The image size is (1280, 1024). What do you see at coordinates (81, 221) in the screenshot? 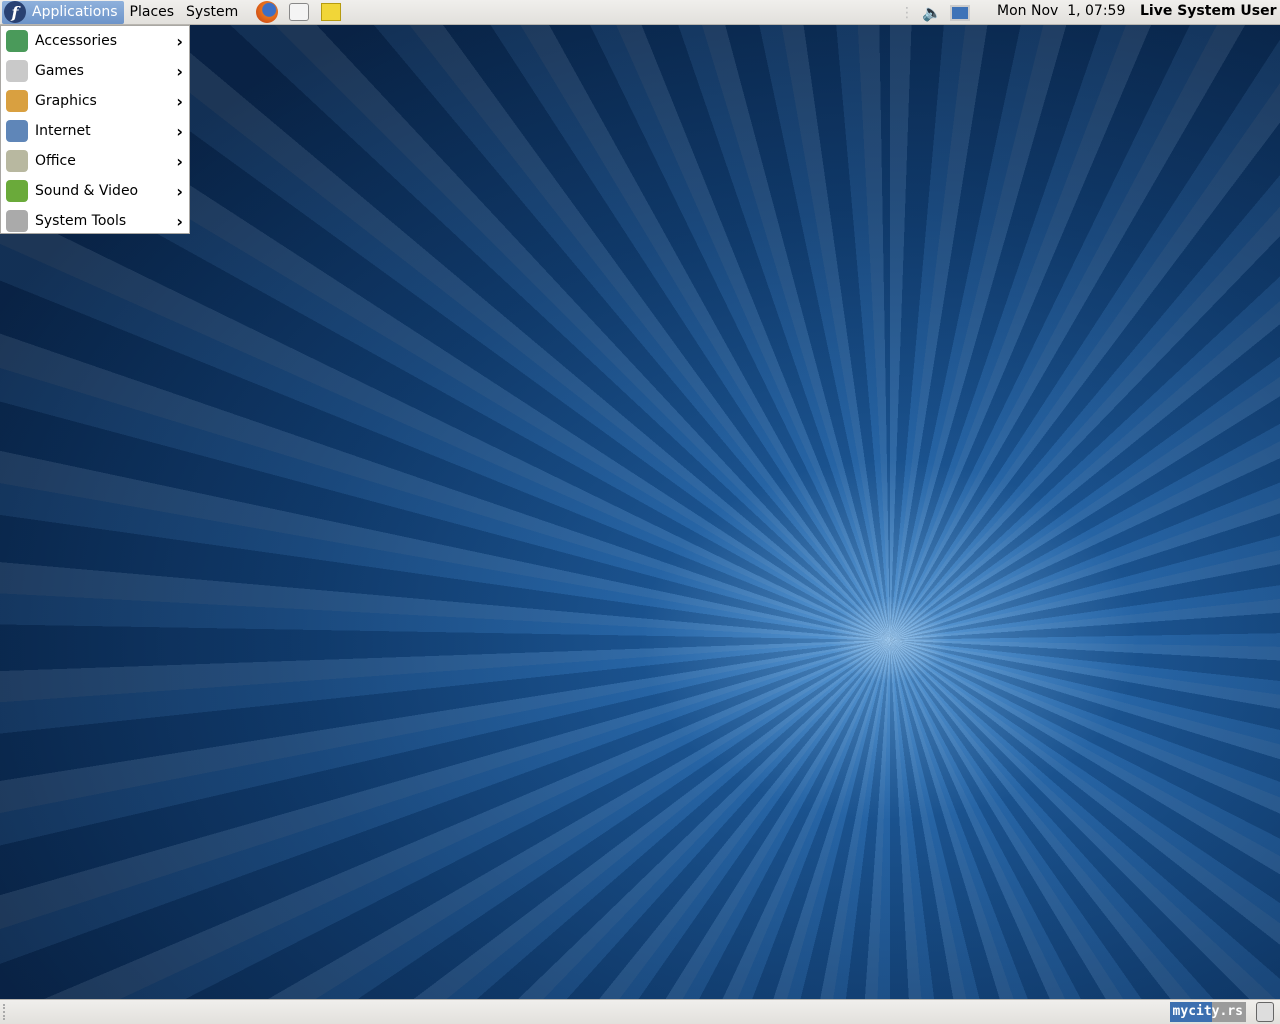
I see `menu-item-label: System Tools` at bounding box center [81, 221].